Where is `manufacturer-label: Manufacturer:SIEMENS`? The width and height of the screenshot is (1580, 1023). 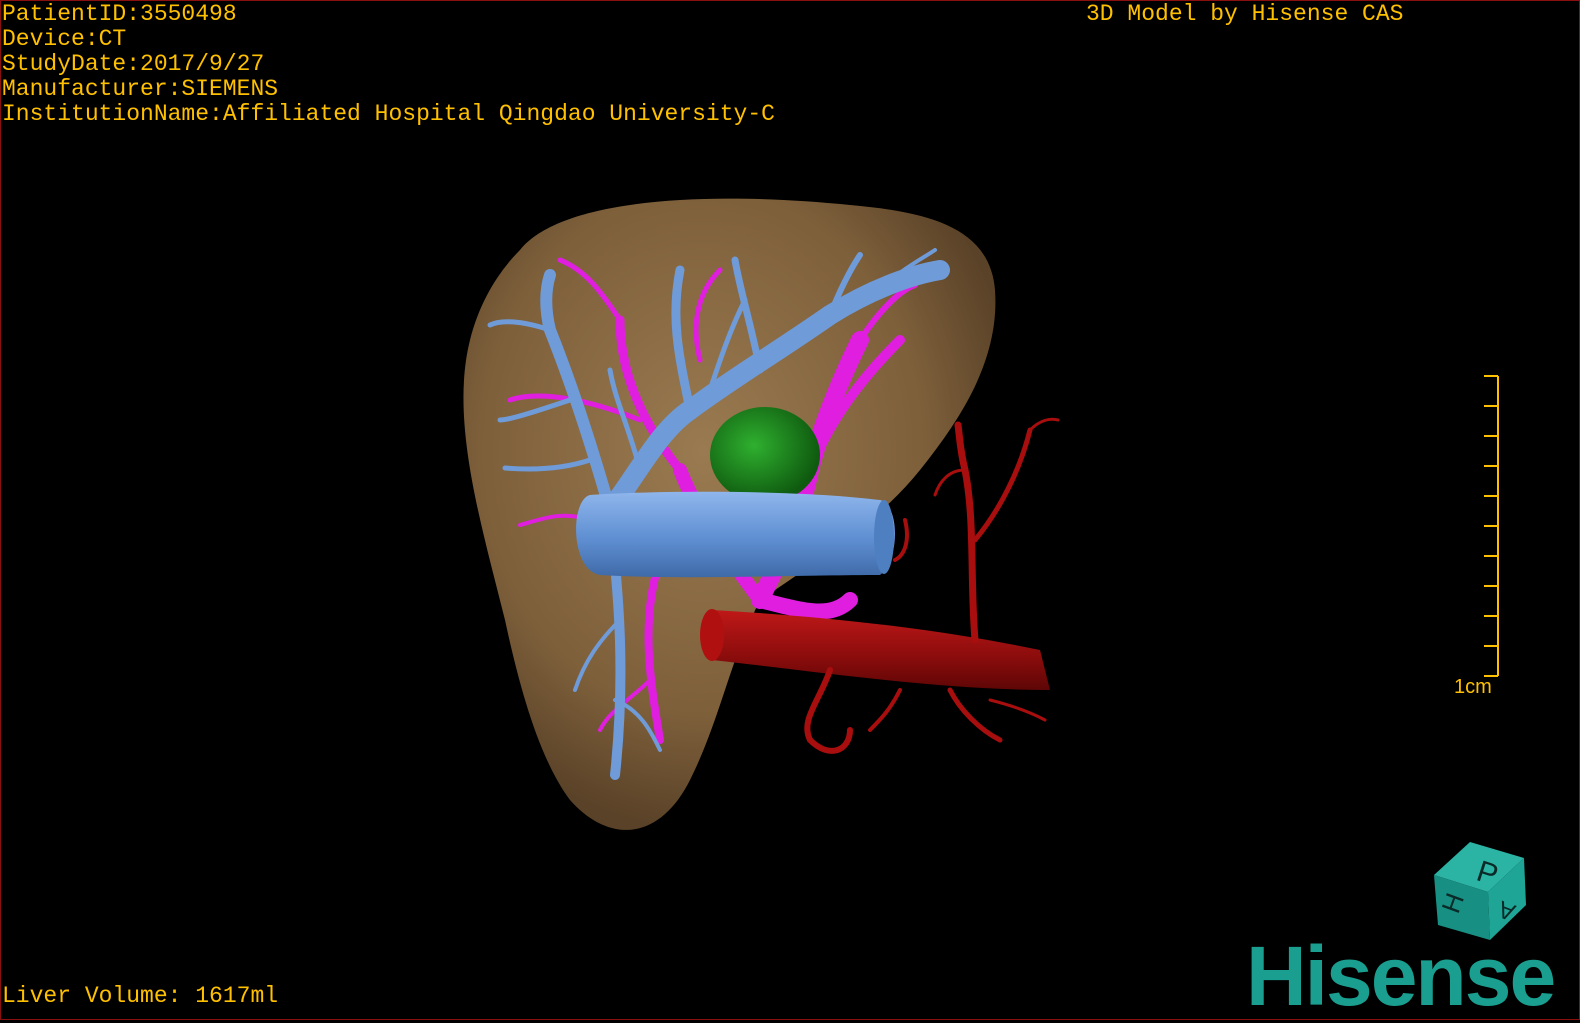
manufacturer-label: Manufacturer:SIEMENS is located at coordinates (140, 89).